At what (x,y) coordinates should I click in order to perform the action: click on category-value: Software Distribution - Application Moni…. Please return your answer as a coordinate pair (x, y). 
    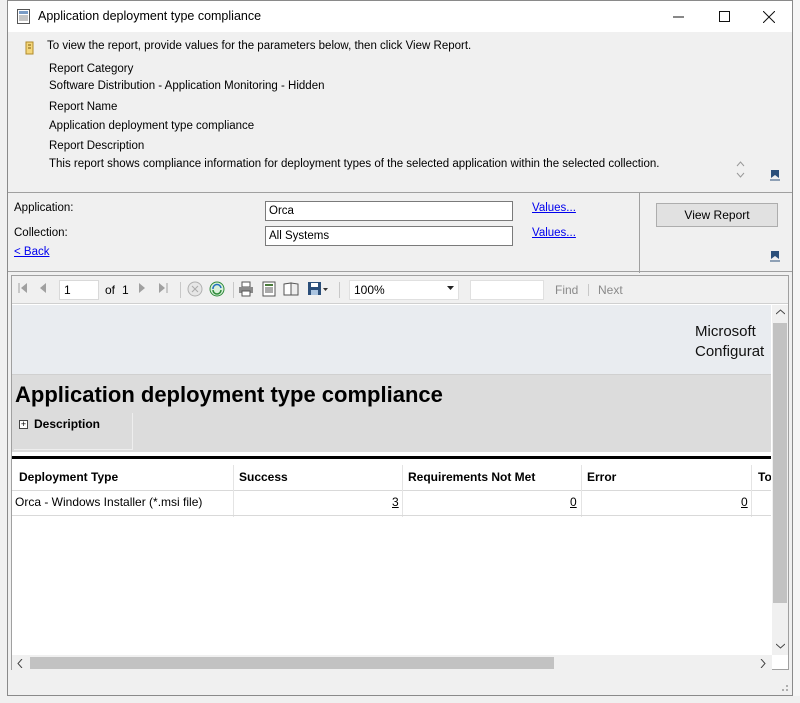
    Looking at the image, I should click on (187, 86).